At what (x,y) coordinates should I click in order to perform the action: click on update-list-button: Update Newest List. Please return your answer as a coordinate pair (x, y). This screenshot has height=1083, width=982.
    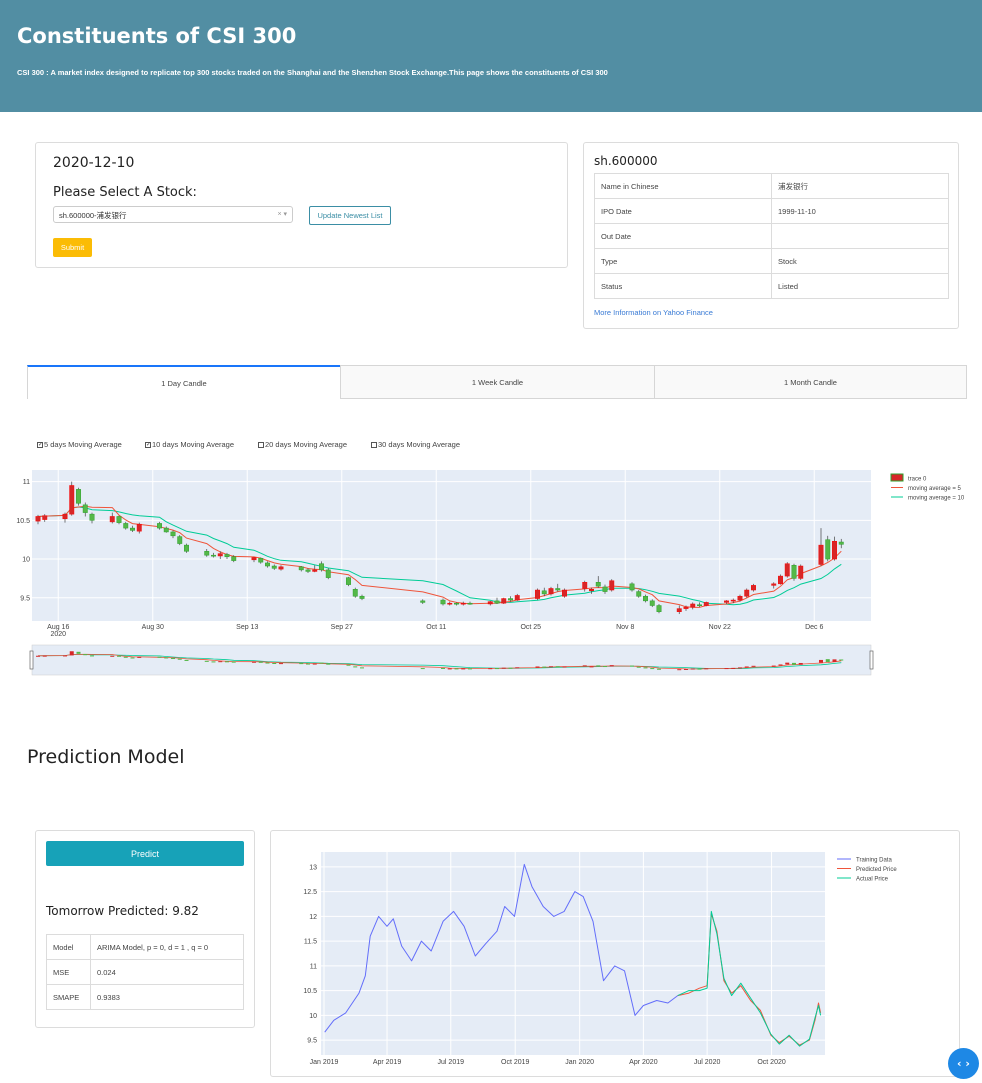
    Looking at the image, I should click on (350, 215).